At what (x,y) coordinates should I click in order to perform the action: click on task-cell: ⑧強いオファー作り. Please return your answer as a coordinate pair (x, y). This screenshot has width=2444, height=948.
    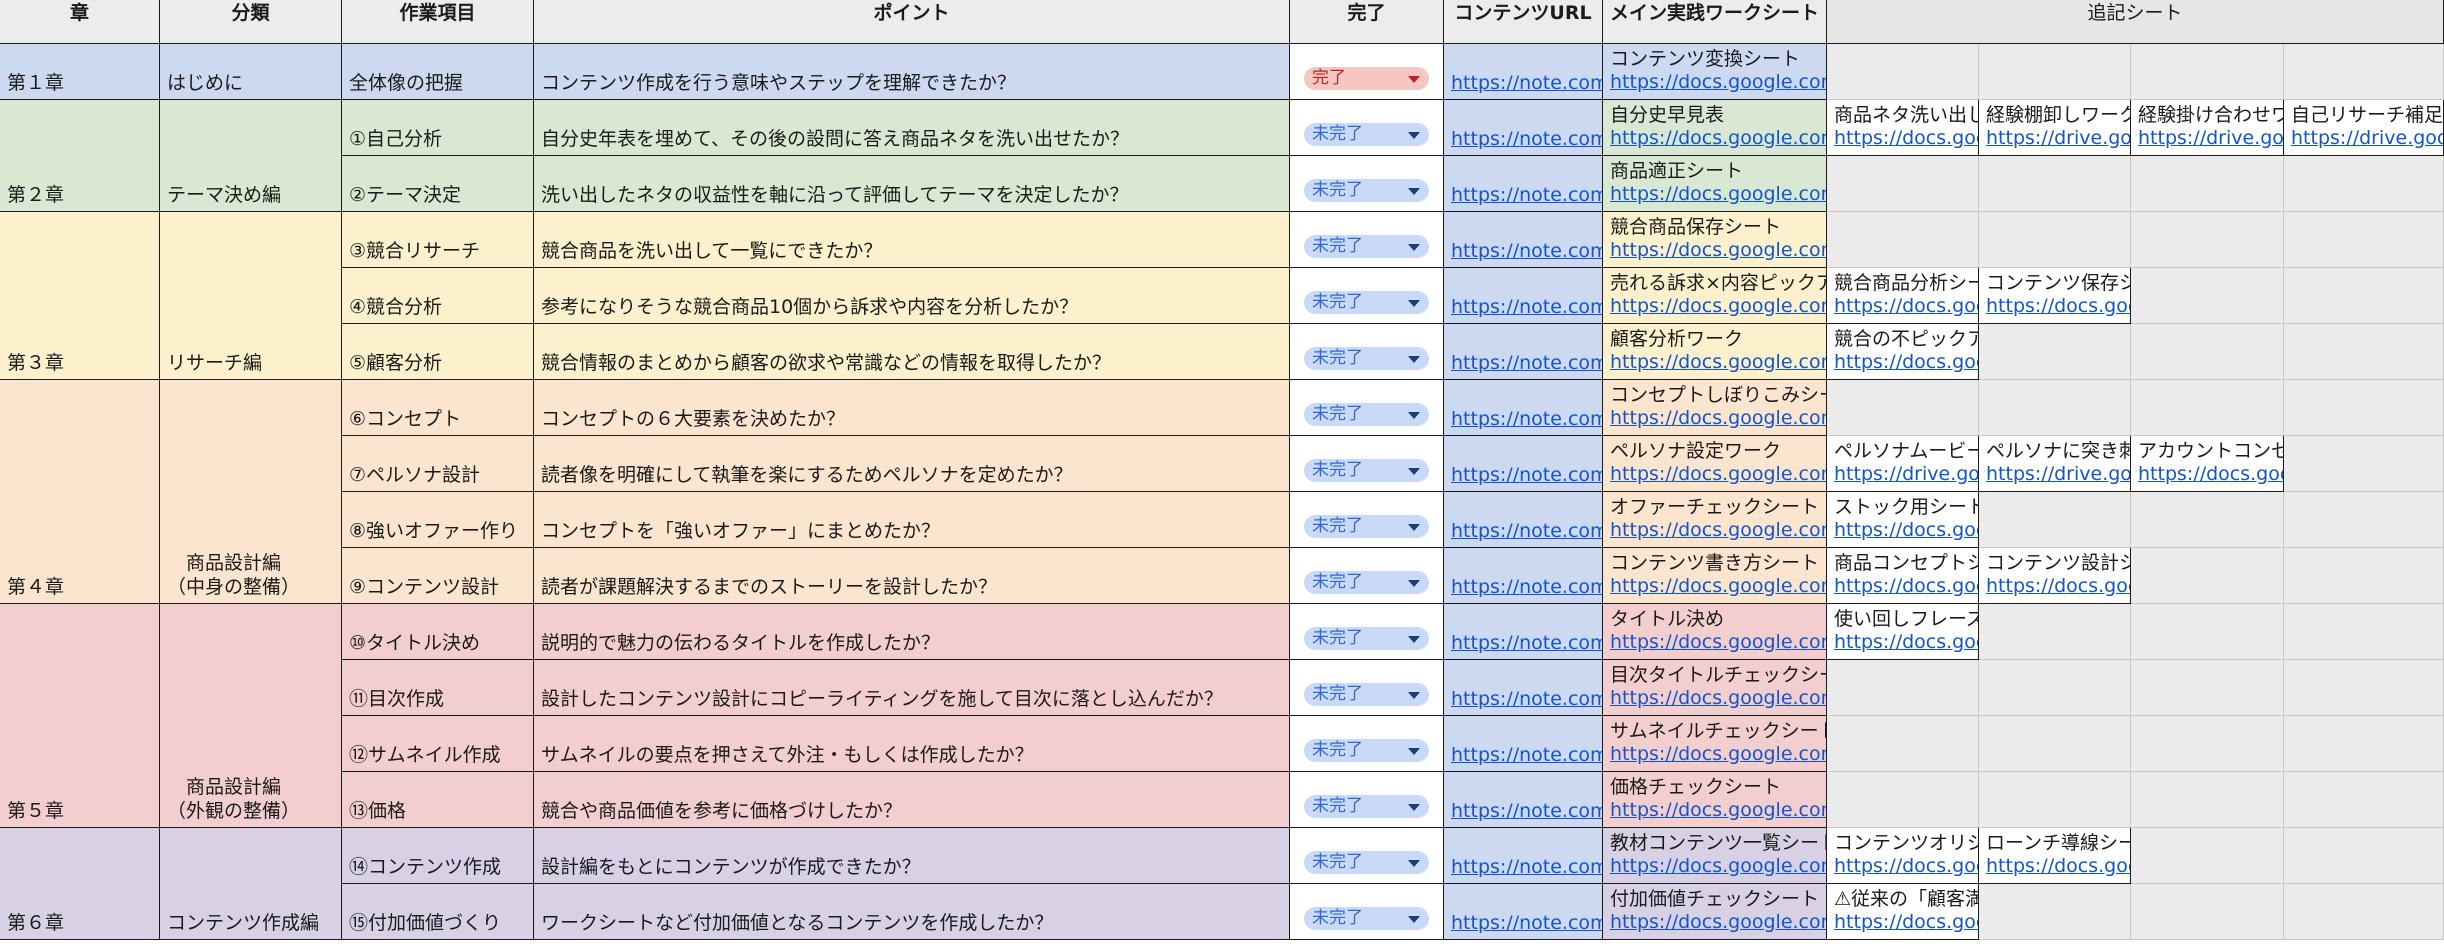
    Looking at the image, I should click on (438, 520).